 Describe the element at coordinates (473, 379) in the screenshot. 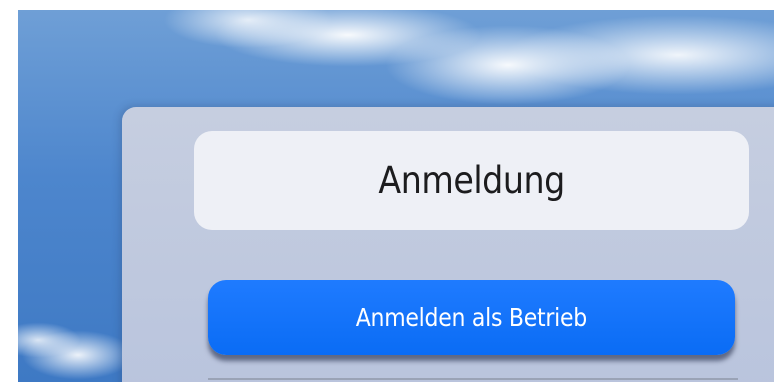

I see `divider` at that location.